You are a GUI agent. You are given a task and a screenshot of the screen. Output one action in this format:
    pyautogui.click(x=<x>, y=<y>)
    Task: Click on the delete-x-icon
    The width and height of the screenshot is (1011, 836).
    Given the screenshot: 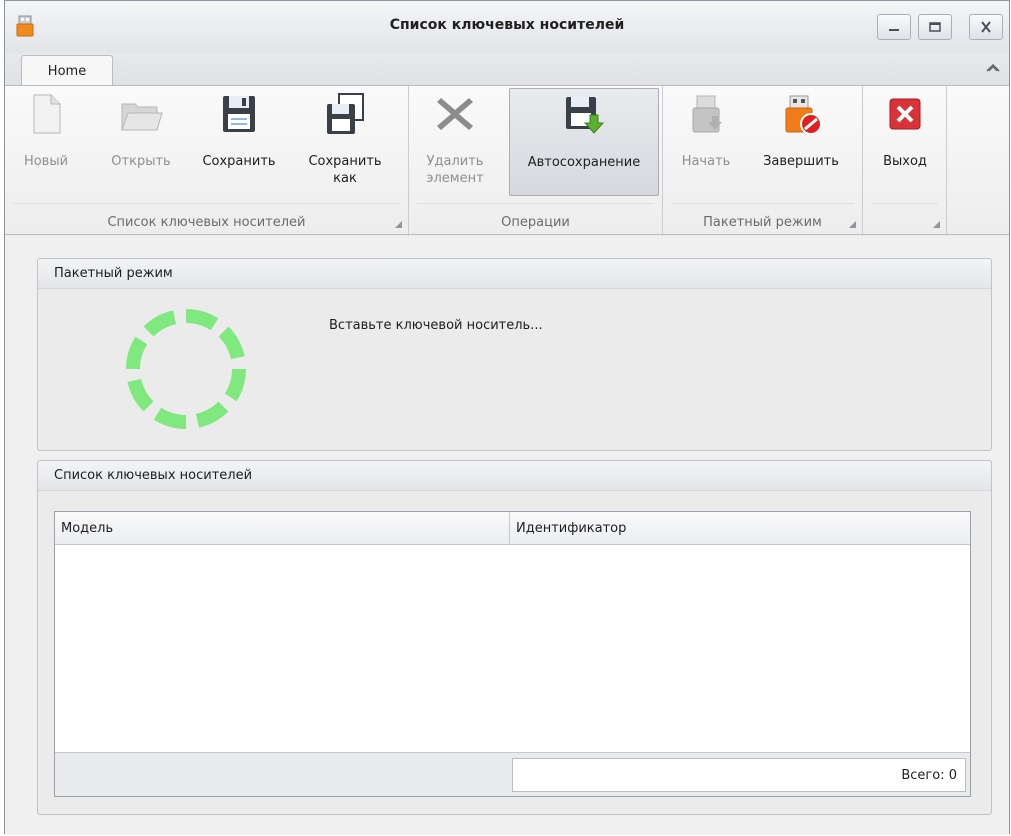 What is the action you would take?
    pyautogui.click(x=455, y=114)
    